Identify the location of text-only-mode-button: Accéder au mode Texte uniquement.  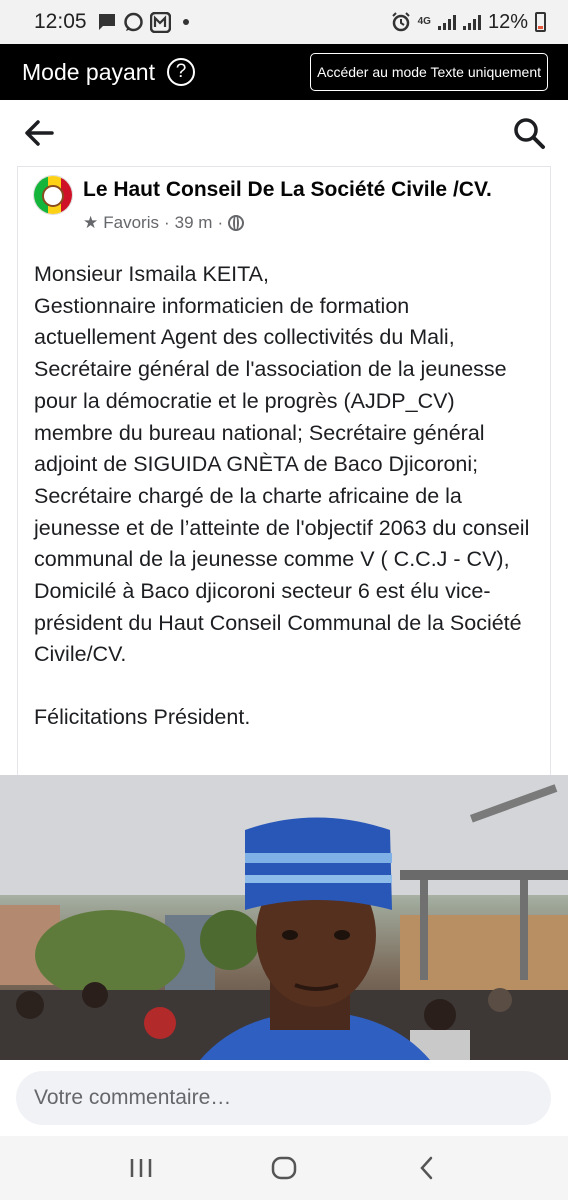
(429, 72).